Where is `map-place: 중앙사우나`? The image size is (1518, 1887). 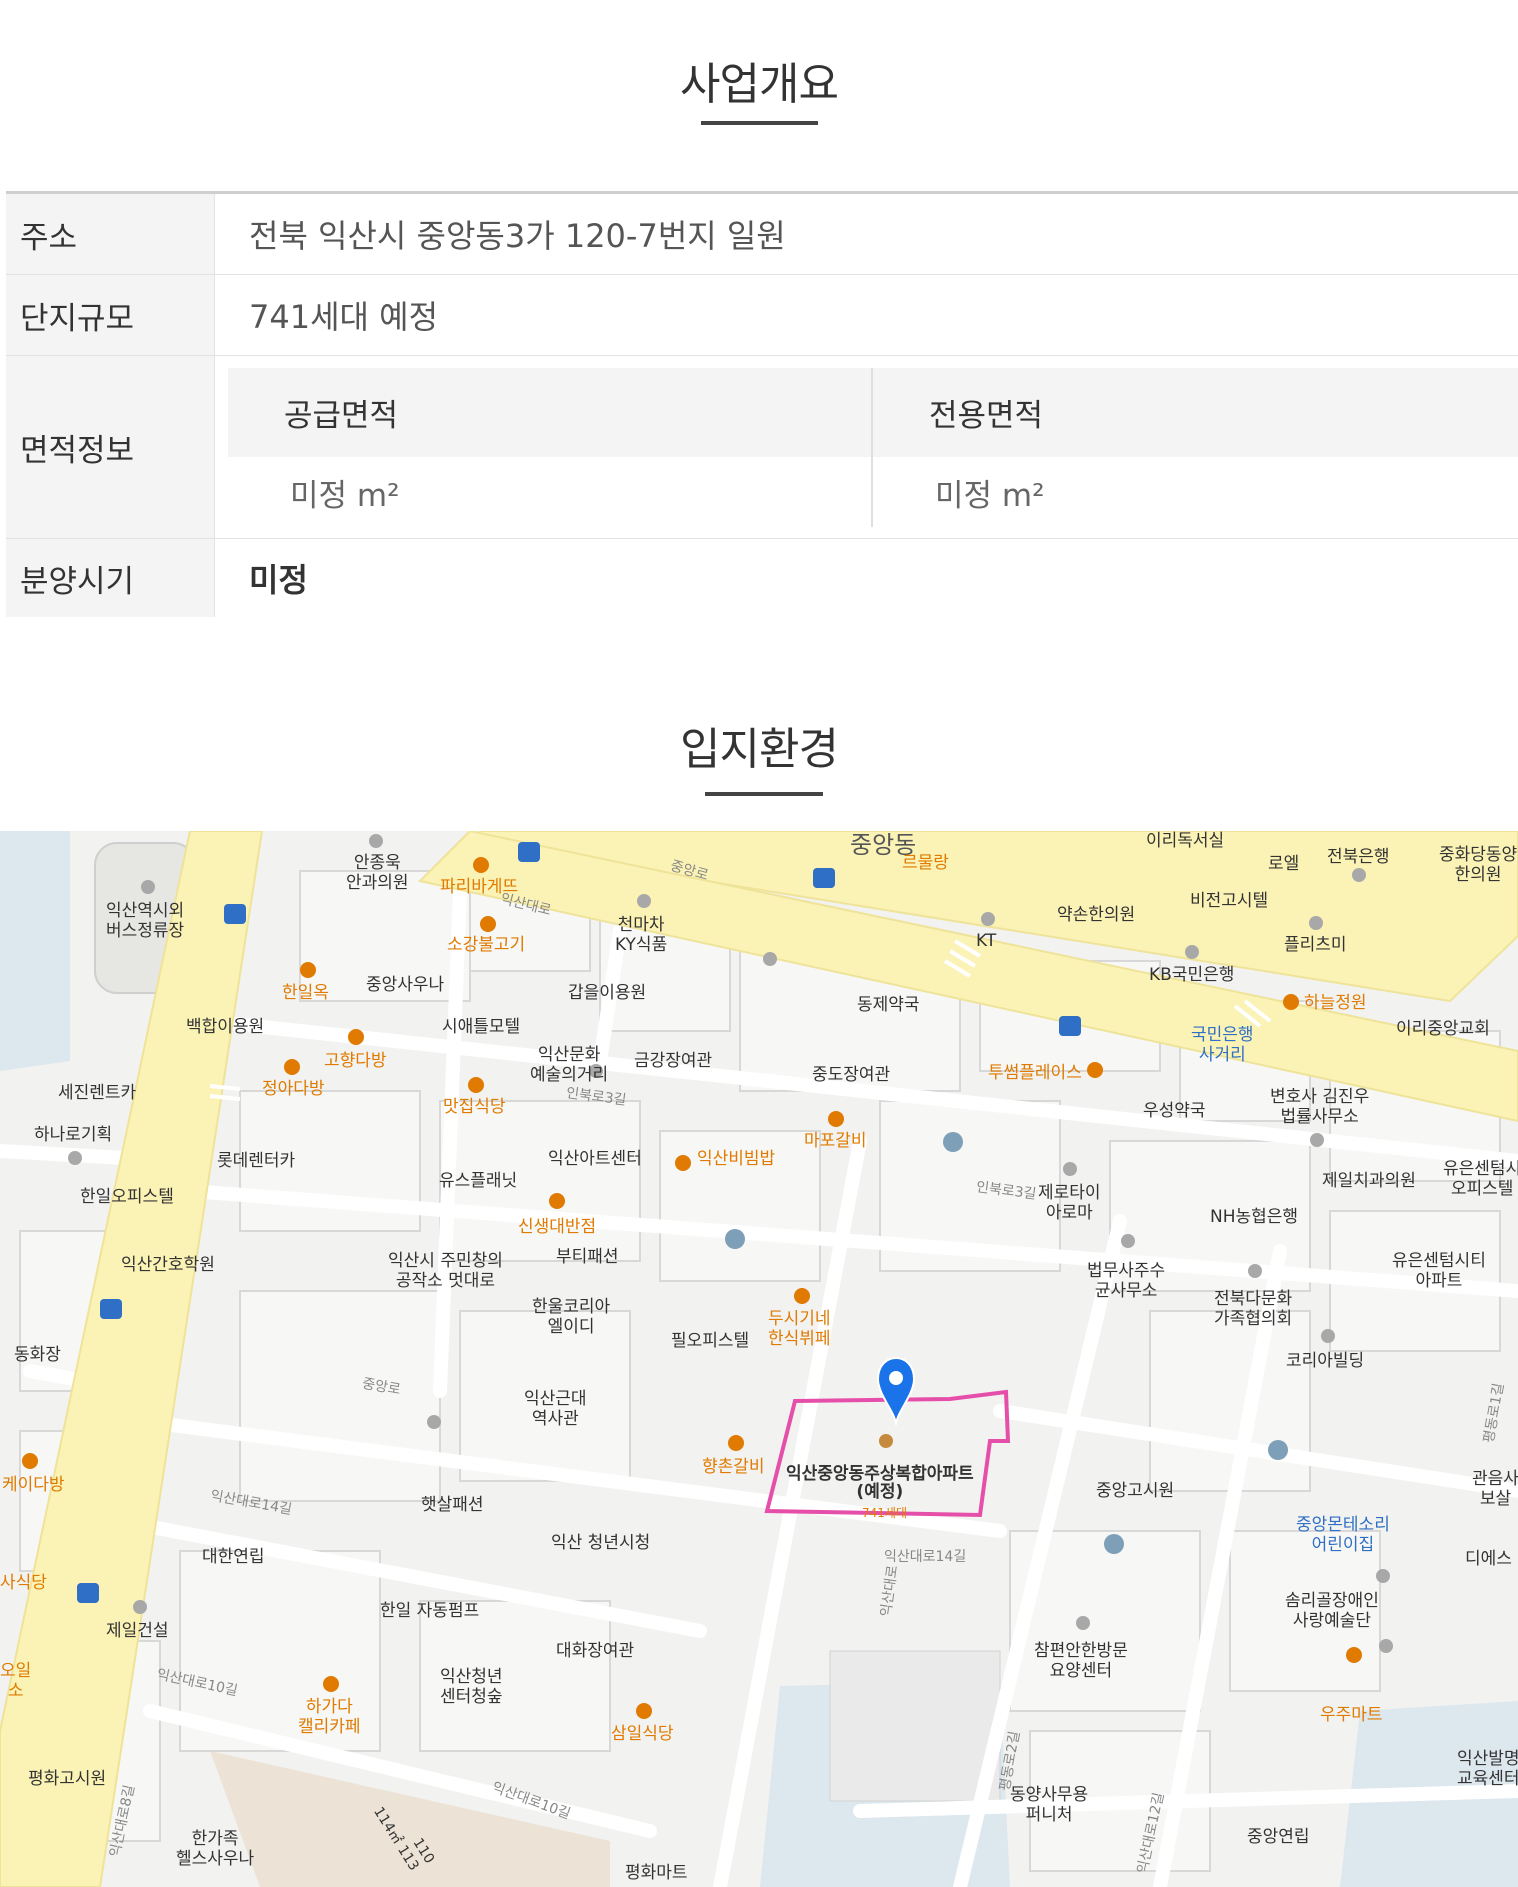
map-place: 중앙사우나 is located at coordinates (405, 985).